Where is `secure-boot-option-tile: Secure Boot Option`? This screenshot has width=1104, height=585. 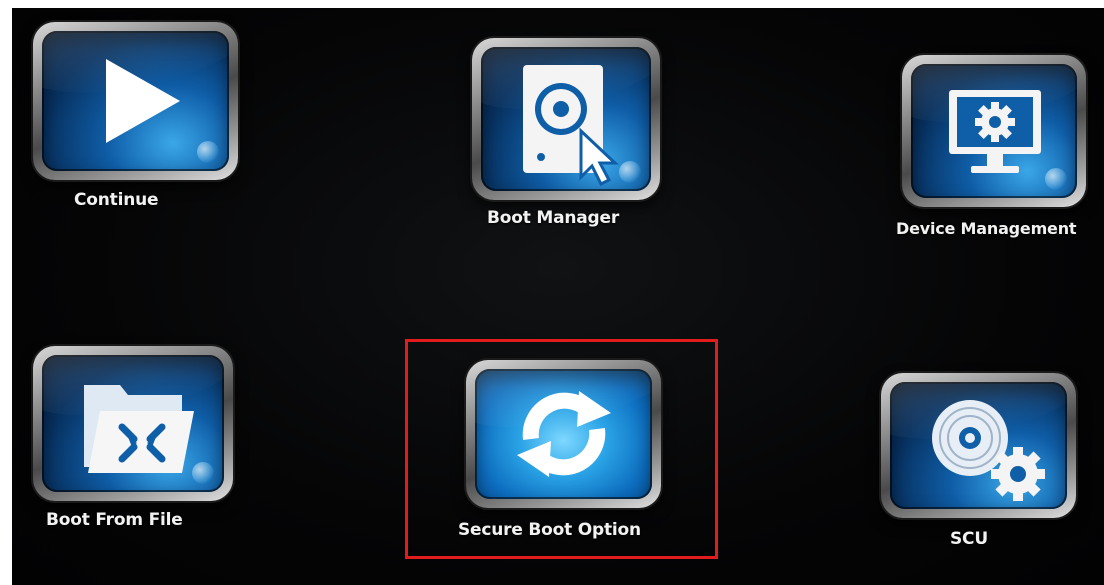
secure-boot-option-tile: Secure Boot Option is located at coordinates (567, 455).